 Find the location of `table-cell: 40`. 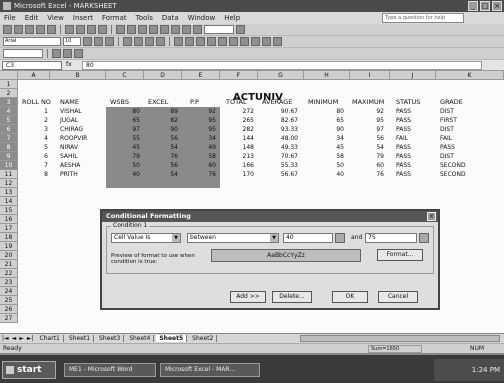

table-cell: 40 is located at coordinates (129, 174).